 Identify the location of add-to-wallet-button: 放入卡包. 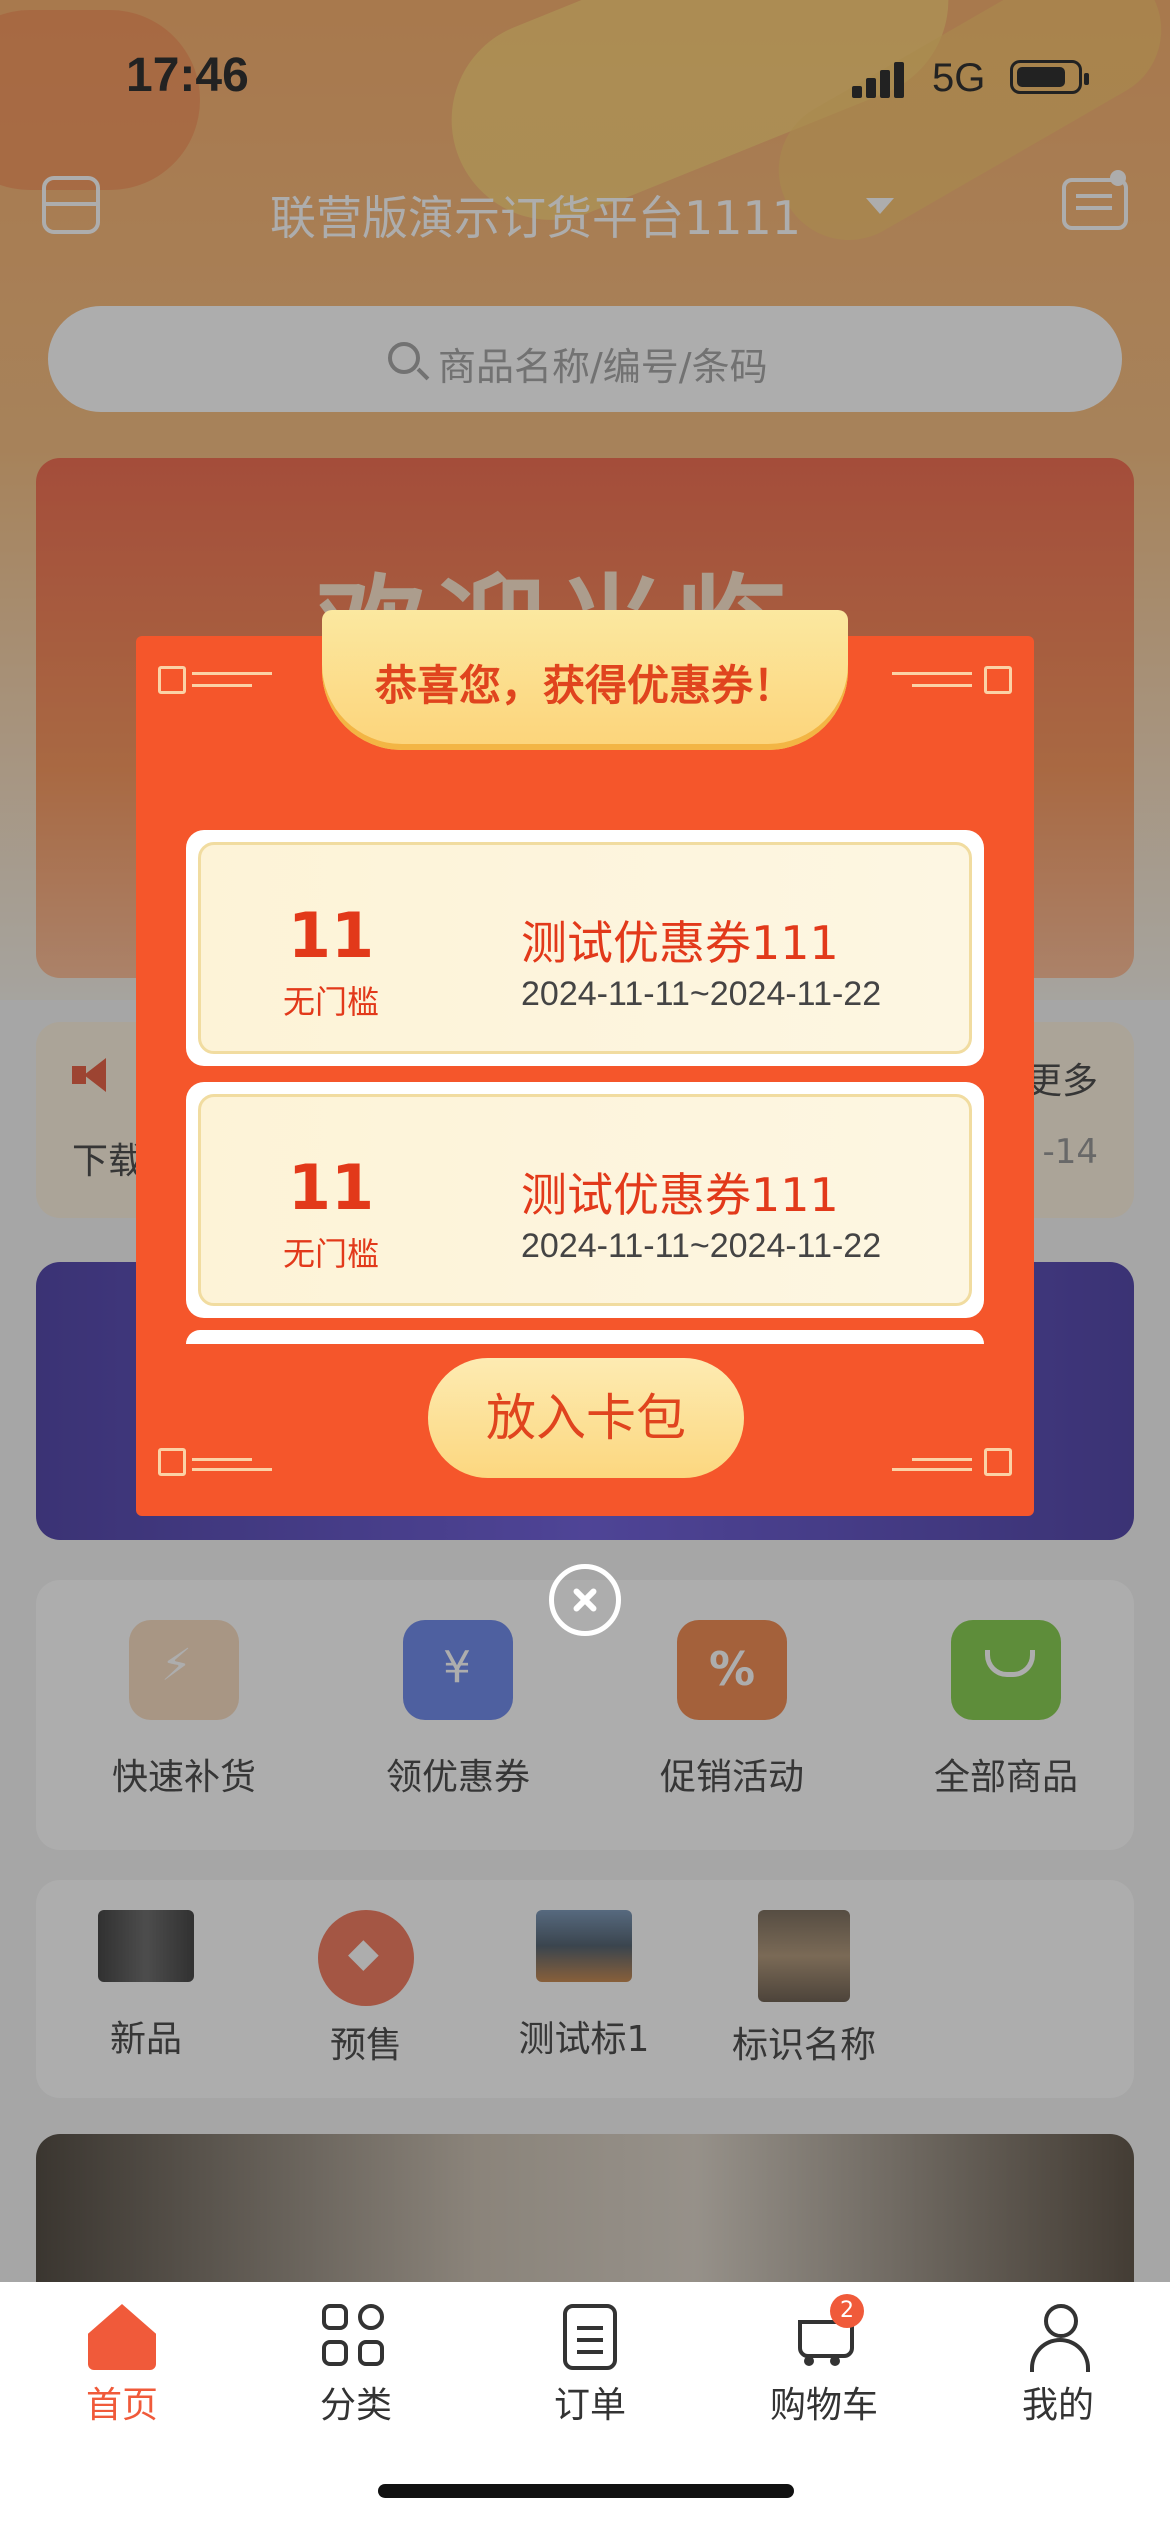
(586, 1418).